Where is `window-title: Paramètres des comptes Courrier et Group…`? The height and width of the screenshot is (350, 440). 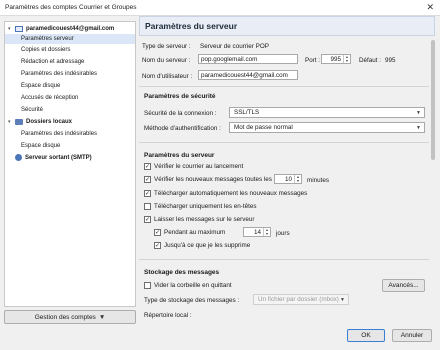
window-title: Paramètres des comptes Courrier et Group… is located at coordinates (71, 7).